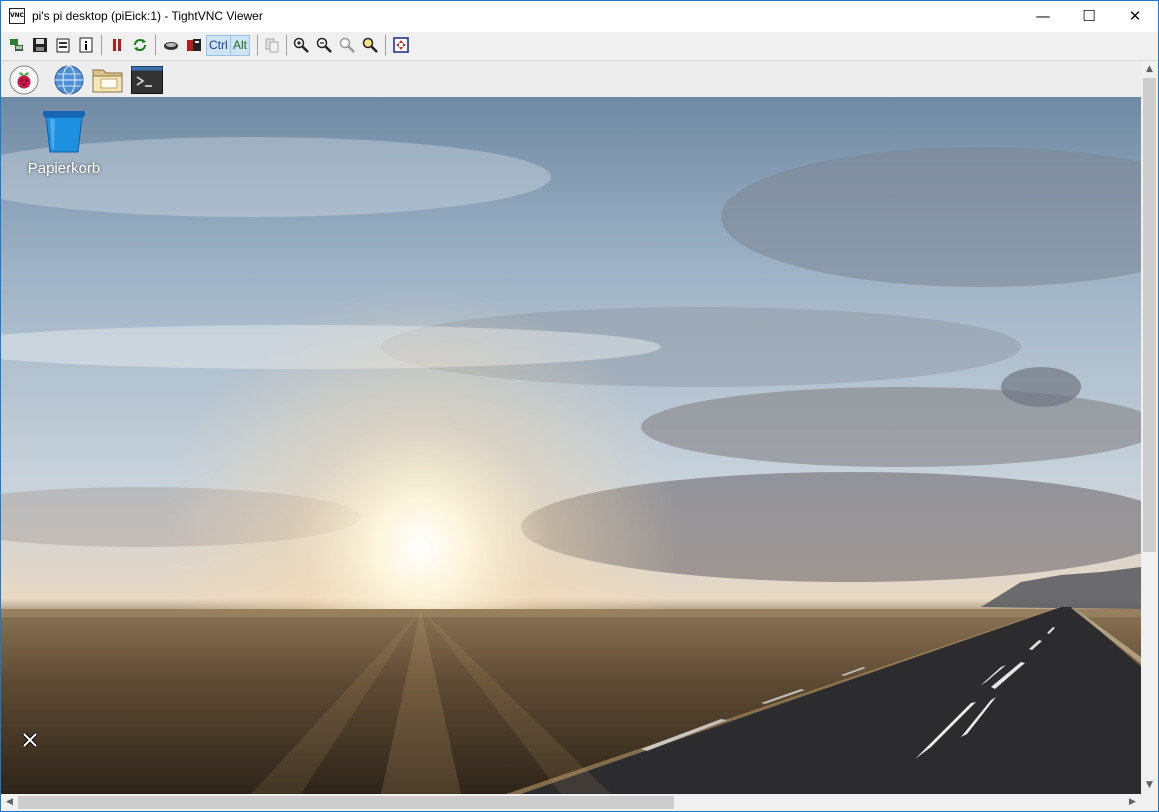 This screenshot has height=812, width=1159. What do you see at coordinates (1043, 16) in the screenshot?
I see `minimize-button: —` at bounding box center [1043, 16].